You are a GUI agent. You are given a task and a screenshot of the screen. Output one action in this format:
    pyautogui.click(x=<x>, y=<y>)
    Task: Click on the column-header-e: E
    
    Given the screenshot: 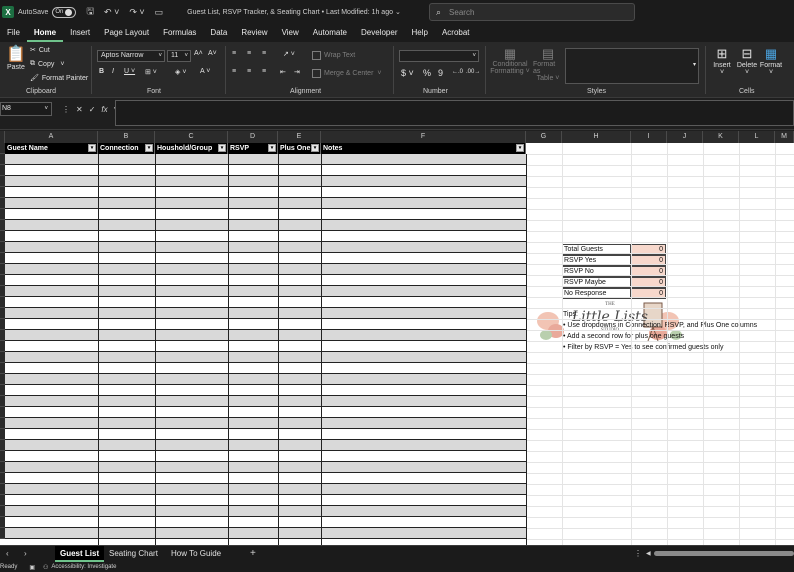 What is the action you would take?
    pyautogui.click(x=299, y=137)
    